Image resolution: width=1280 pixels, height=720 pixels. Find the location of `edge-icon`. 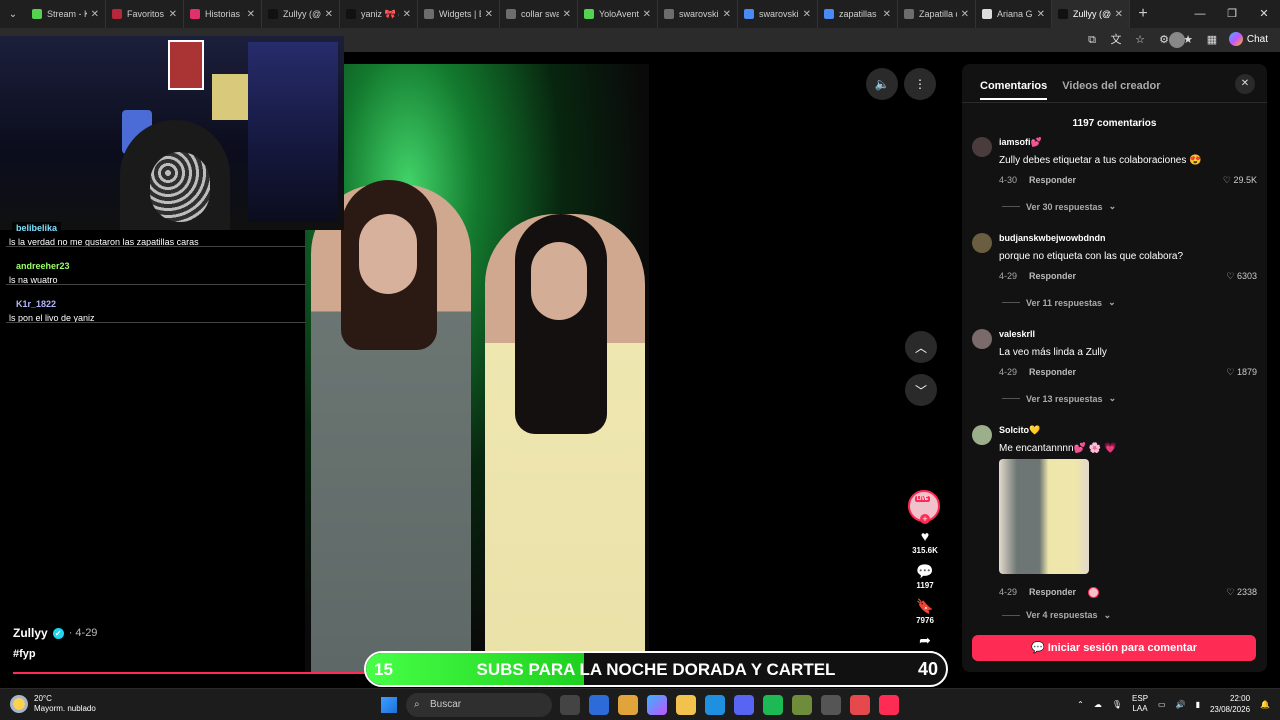

edge-icon is located at coordinates (715, 705).